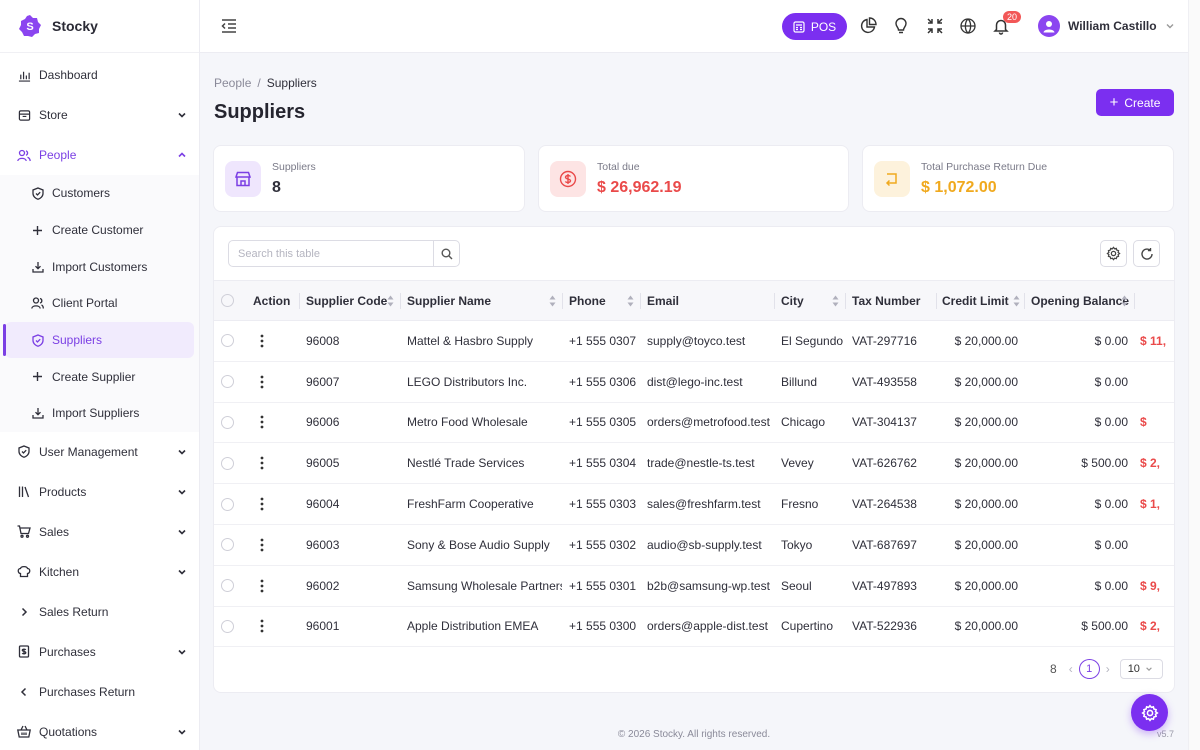 The width and height of the screenshot is (1200, 750). Describe the element at coordinates (99, 193) in the screenshot. I see `sidebar-item-customers: Customers` at that location.